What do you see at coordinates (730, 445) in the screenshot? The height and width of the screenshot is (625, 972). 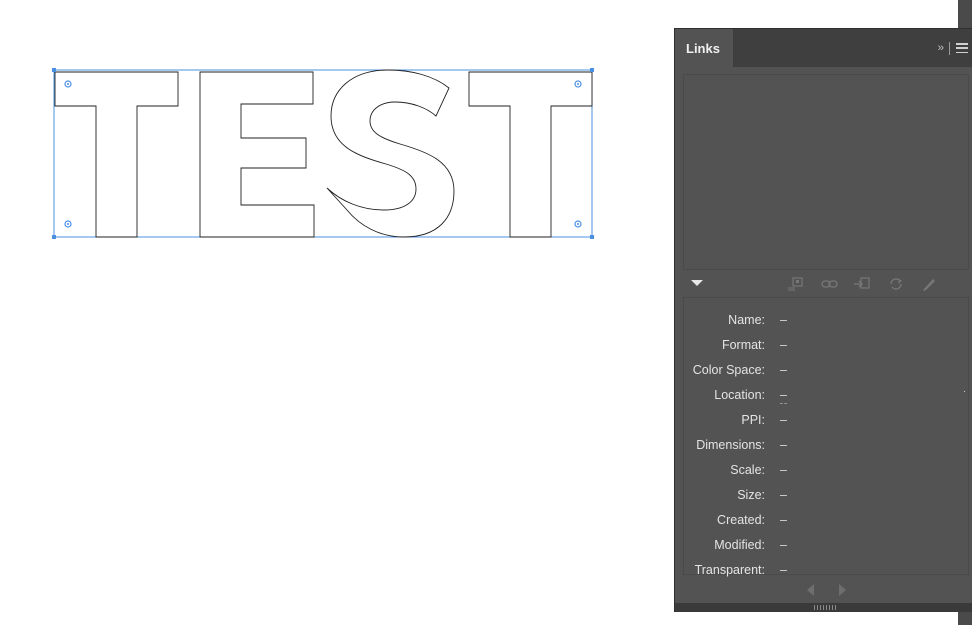 I see `info-label: Dimensions:` at bounding box center [730, 445].